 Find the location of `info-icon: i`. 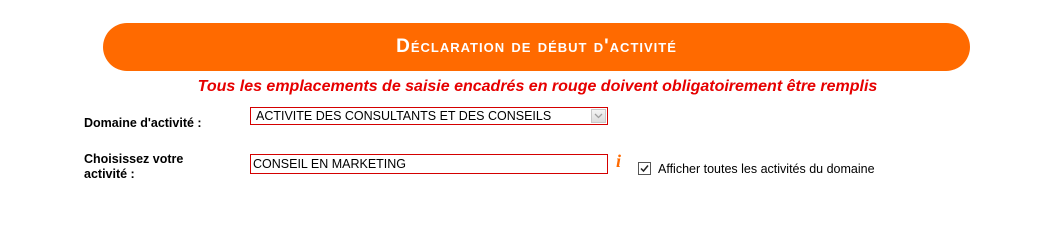

info-icon: i is located at coordinates (618, 161).